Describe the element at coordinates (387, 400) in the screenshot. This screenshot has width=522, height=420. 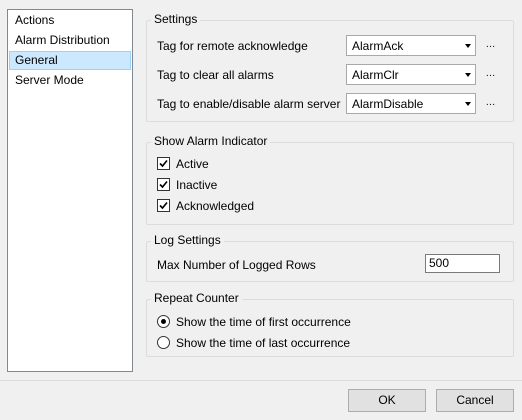
I see `ok-button: OK` at that location.